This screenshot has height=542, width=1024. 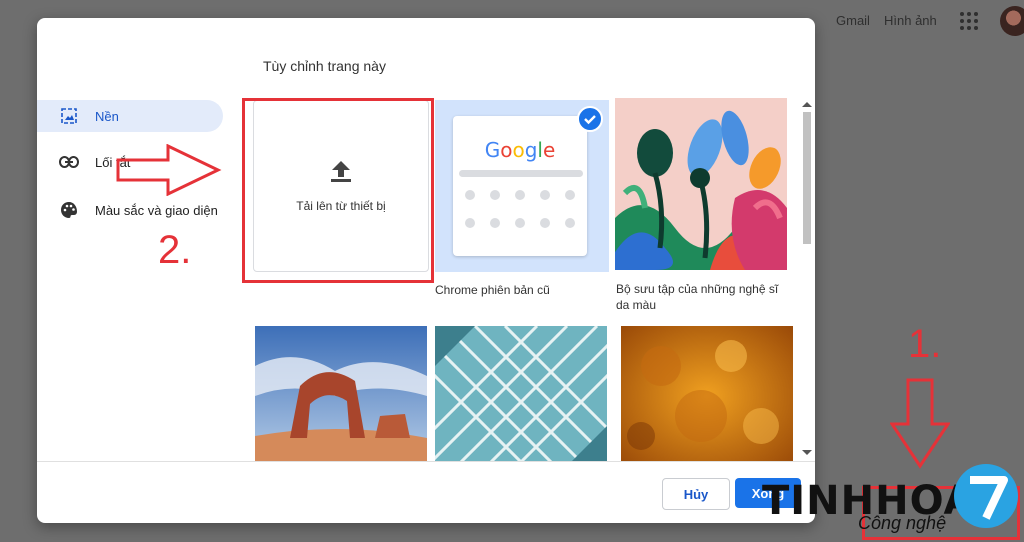 What do you see at coordinates (636, 305) in the screenshot?
I see `artist-collection-caption-line2: da màu` at bounding box center [636, 305].